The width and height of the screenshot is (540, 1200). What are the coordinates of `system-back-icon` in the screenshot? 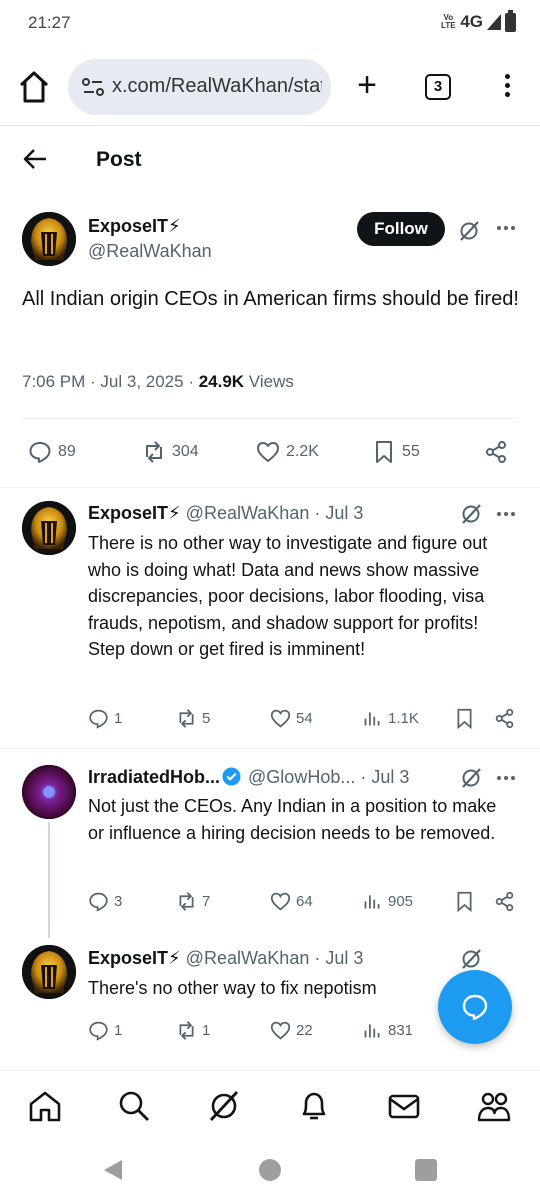 It's located at (113, 1170).